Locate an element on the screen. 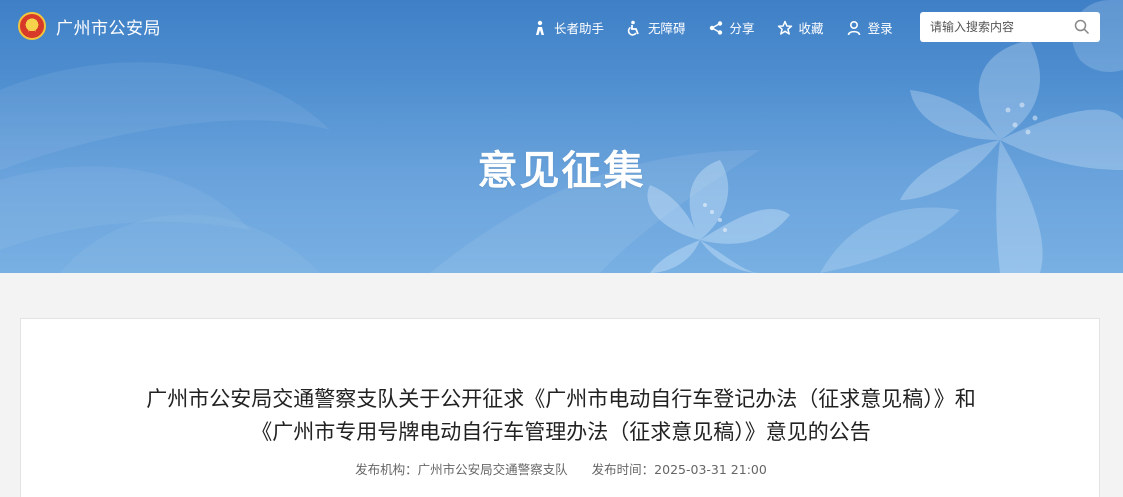  share-label: 分享 is located at coordinates (742, 28).